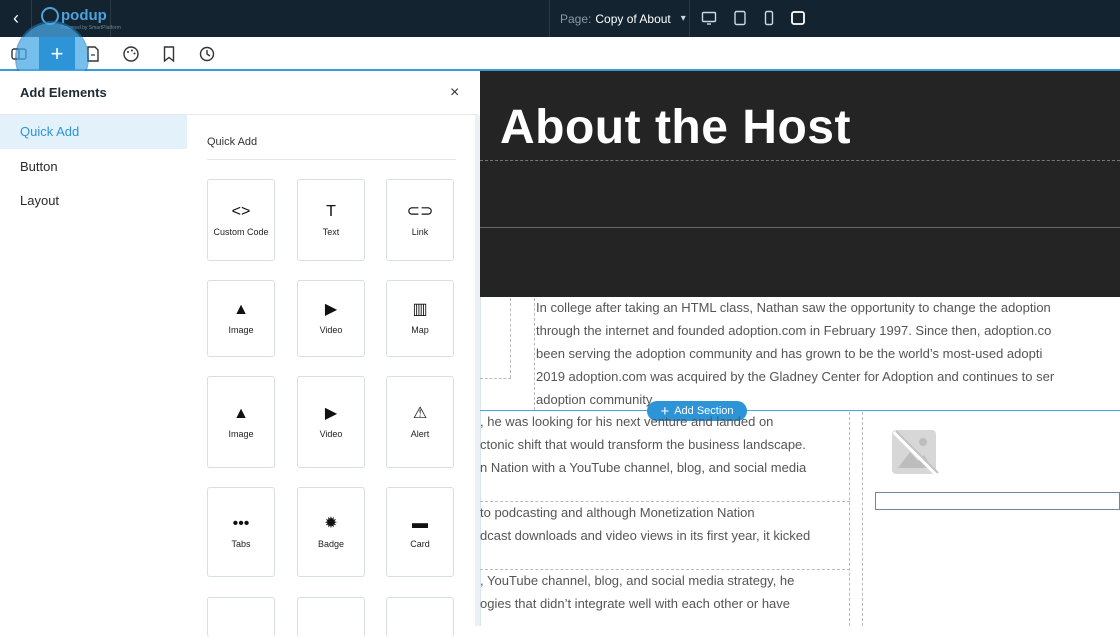 The image size is (1120, 637). I want to click on element-card-link: ⊂⊃ Link, so click(420, 220).